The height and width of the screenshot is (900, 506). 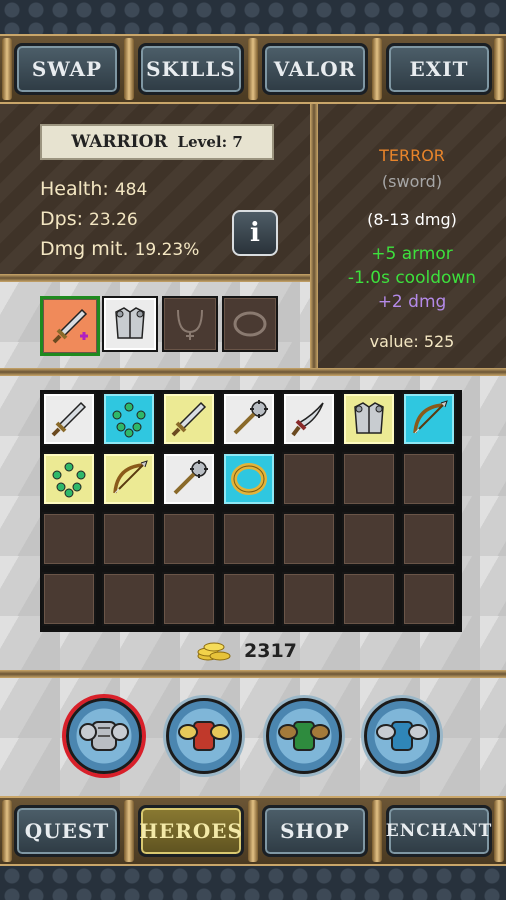 I want to click on green-hero-icon, so click(x=304, y=736).